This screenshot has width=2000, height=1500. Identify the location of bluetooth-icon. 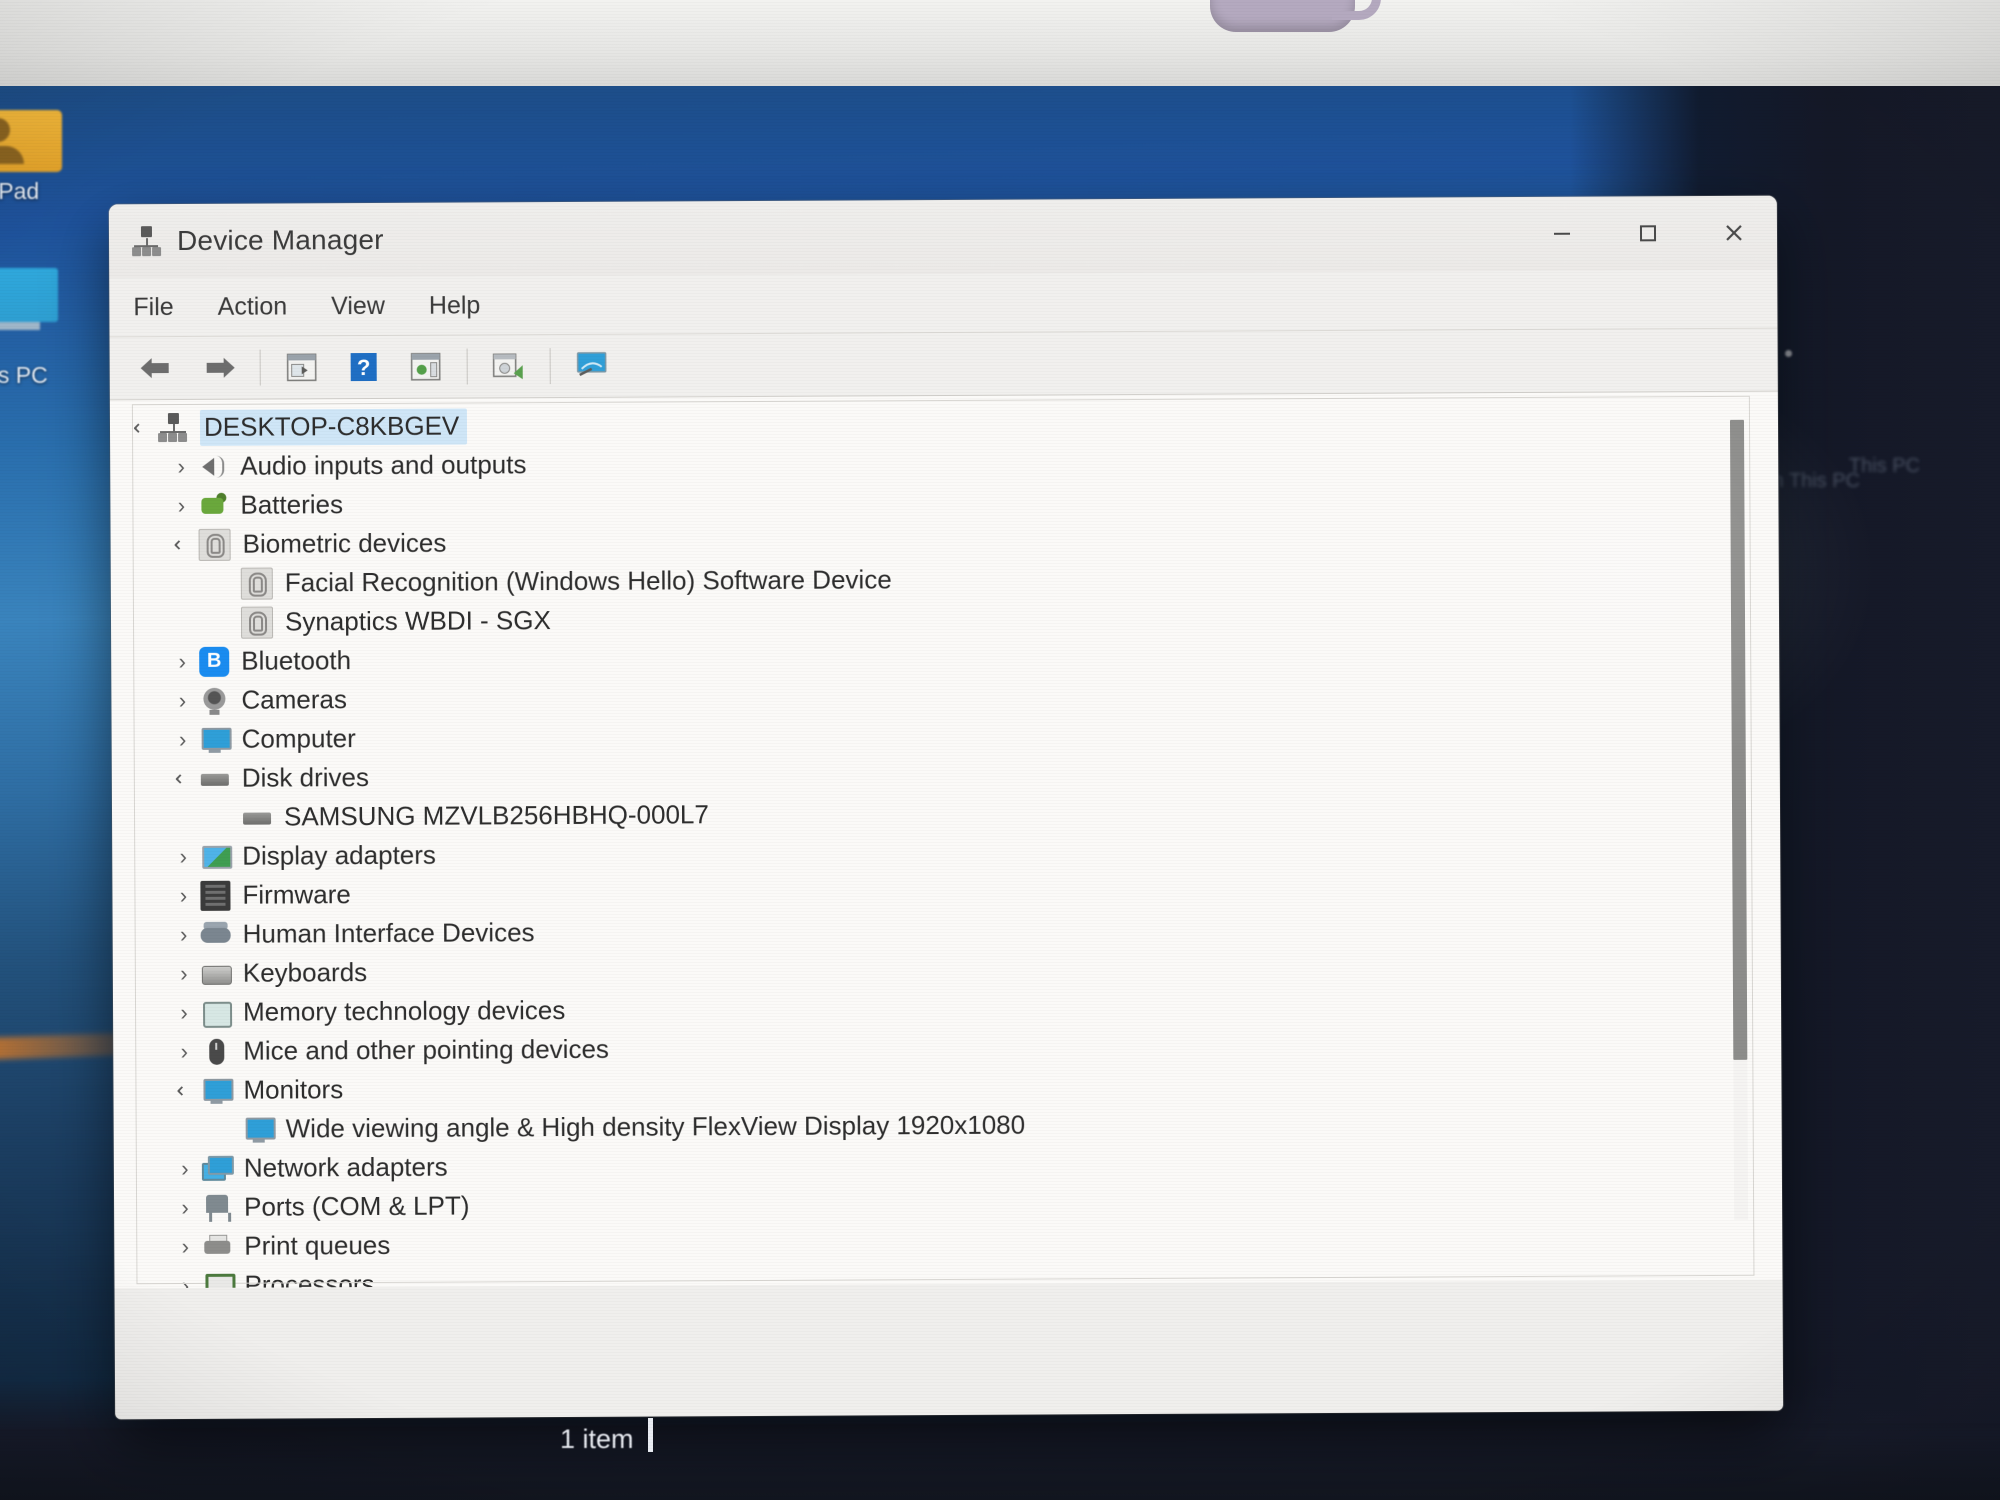
(214, 661).